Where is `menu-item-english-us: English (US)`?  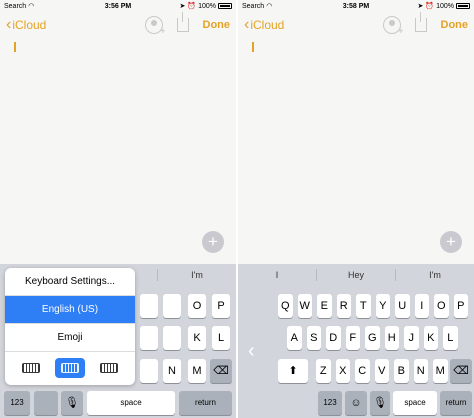
menu-item-english-us: English (US) is located at coordinates (70, 310).